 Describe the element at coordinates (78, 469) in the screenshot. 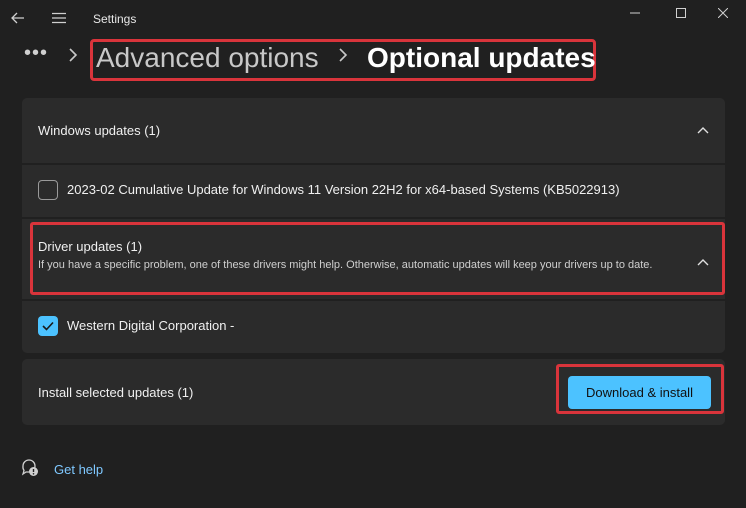

I see `get-help-link: Get help` at that location.